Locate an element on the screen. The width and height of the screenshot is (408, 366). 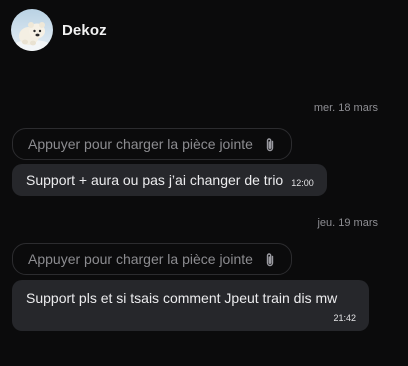
polar-bear-avatar-icon is located at coordinates (32, 30).